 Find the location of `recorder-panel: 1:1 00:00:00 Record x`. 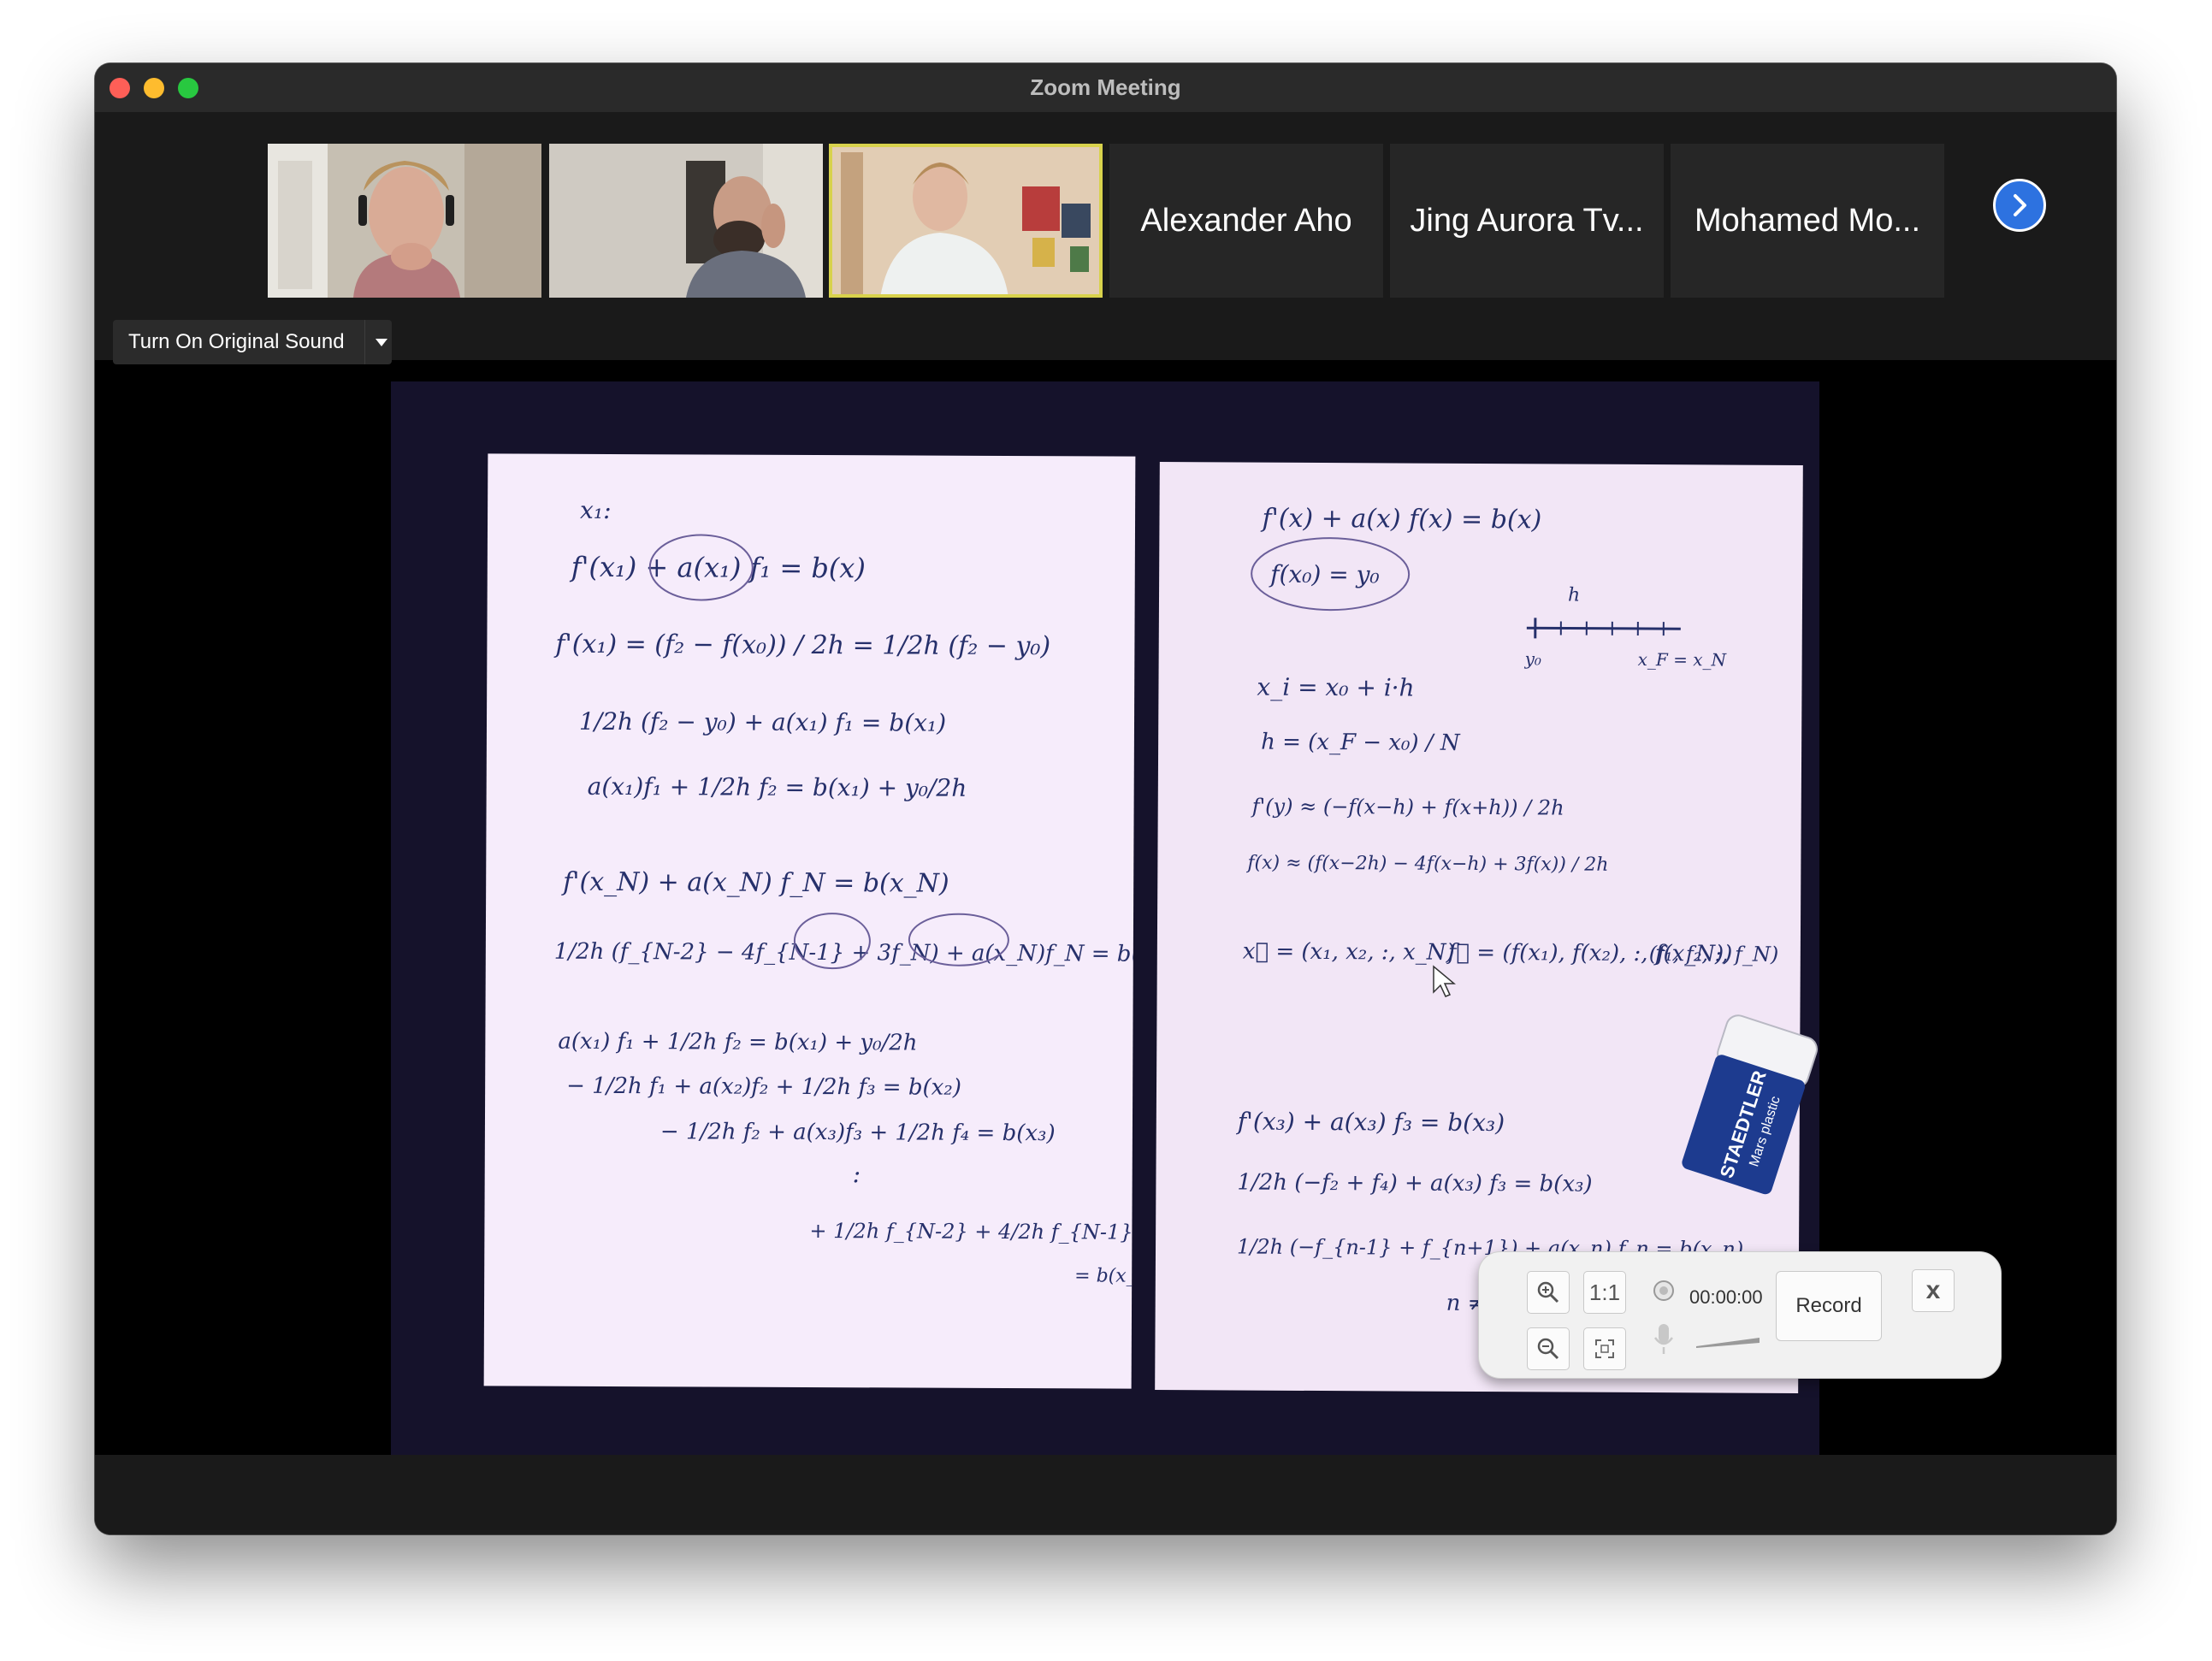

recorder-panel: 1:1 00:00:00 Record x is located at coordinates (1740, 1315).